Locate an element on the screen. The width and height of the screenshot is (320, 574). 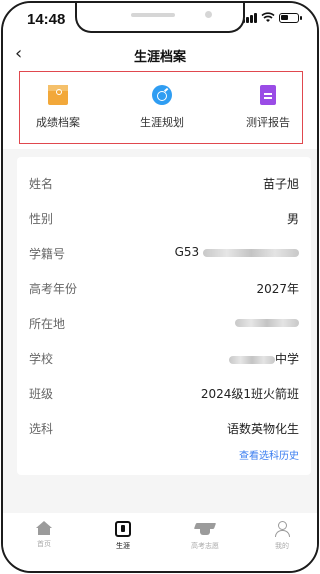
school-suffix: 中学 is located at coordinates (286, 359).